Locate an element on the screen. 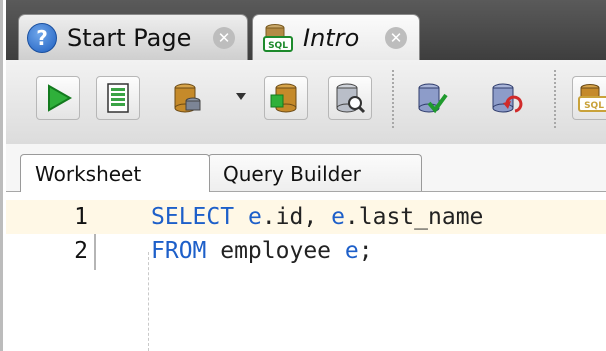 The image size is (606, 351). code-line: 2 FROM employee e; is located at coordinates (306, 251).